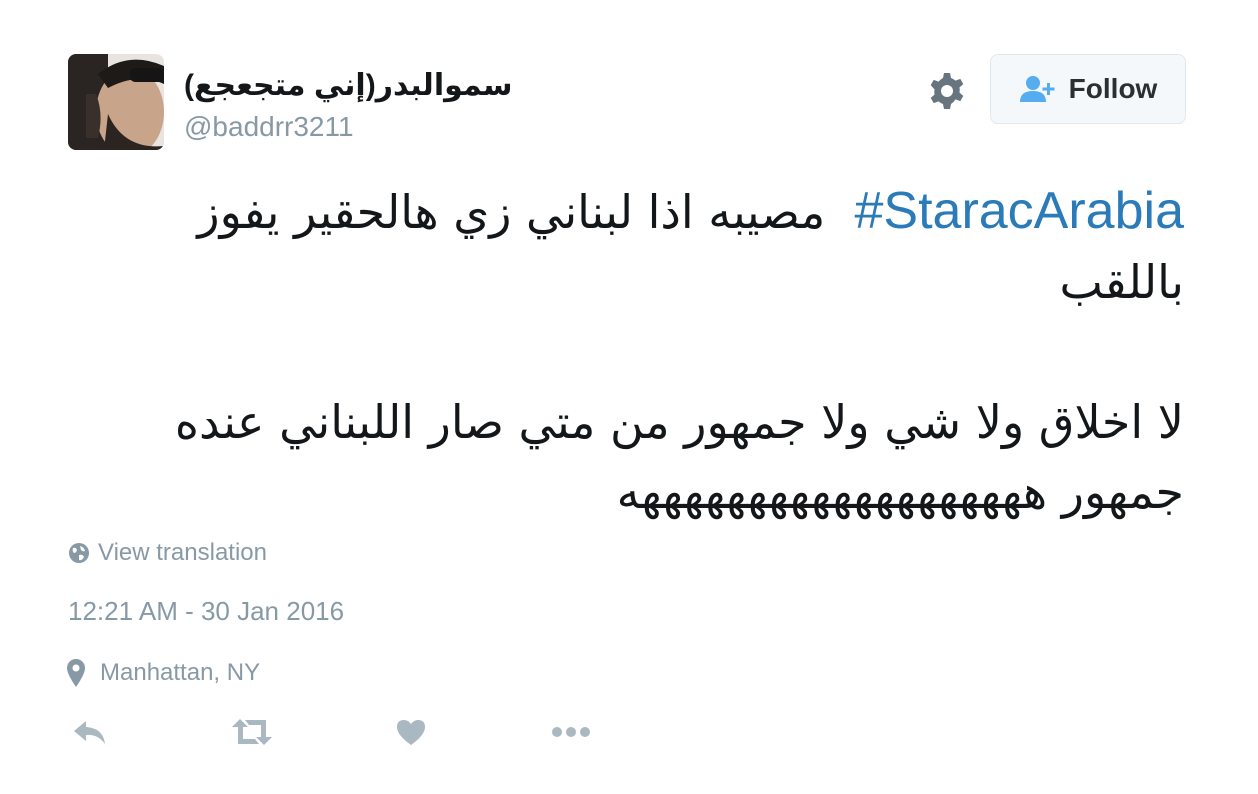  Describe the element at coordinates (269, 127) in the screenshot. I see `user-handle: @baddrr3211` at that location.